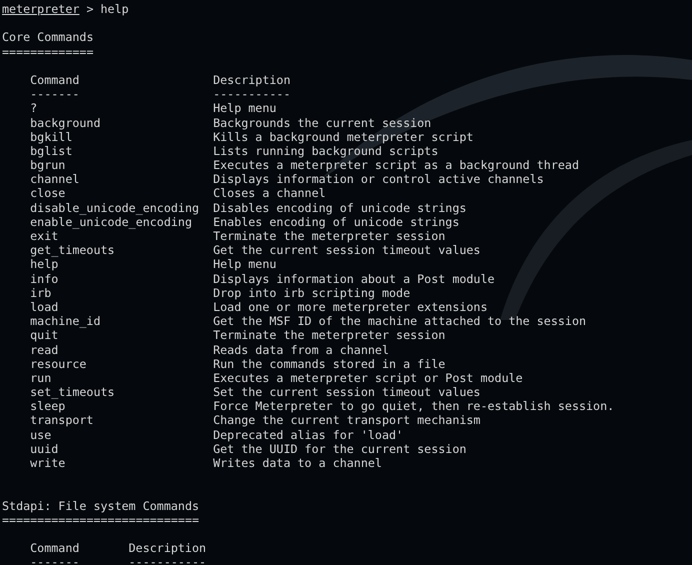  Describe the element at coordinates (350, 307) in the screenshot. I see `command-description: Load one or more meterpreter extensions` at that location.